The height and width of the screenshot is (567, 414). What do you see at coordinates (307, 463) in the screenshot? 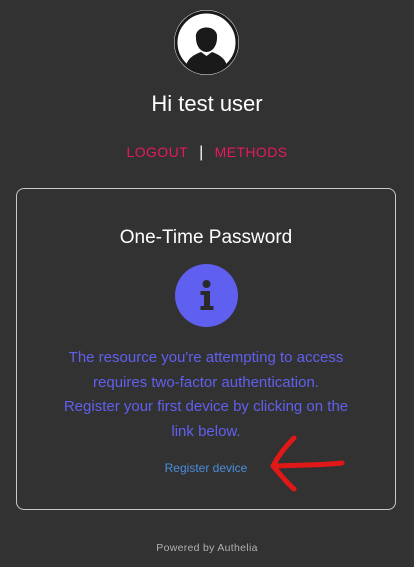
I see `red-arrow-icon` at bounding box center [307, 463].